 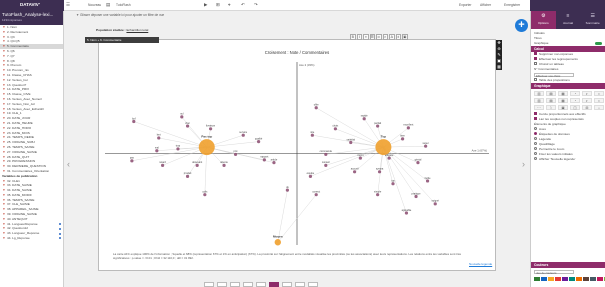 I want to click on grid-icon: ⊞, so click(x=218, y=5).